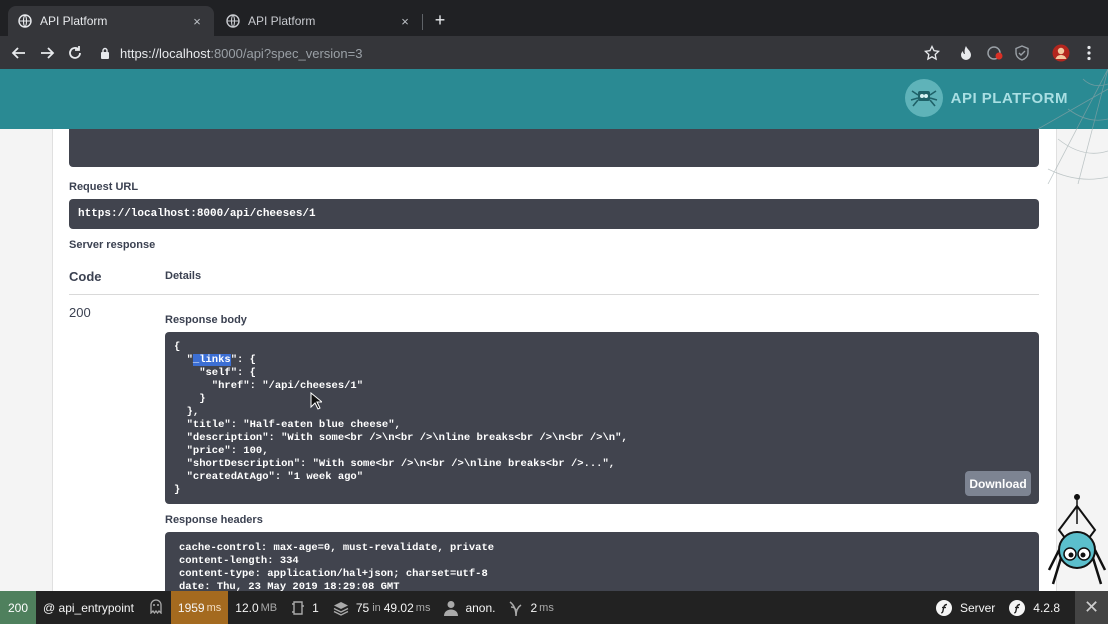 This screenshot has width=1108, height=624. Describe the element at coordinates (1061, 53) in the screenshot. I see `profile-avatar` at that location.